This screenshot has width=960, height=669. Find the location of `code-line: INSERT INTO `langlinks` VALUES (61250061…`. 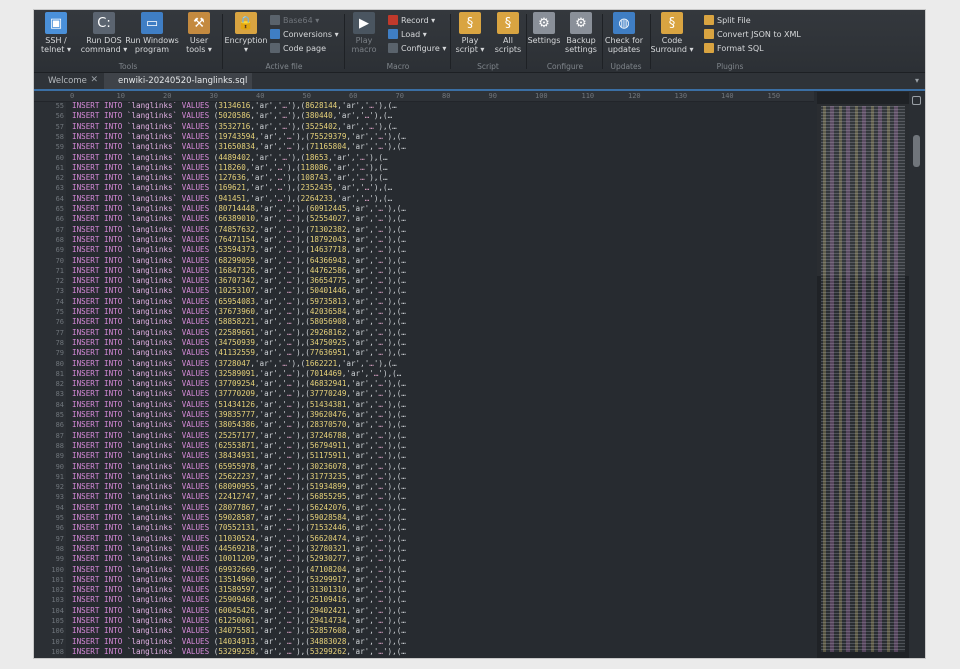

code-line: INSERT INTO `langlinks` VALUES (61250061… is located at coordinates (239, 620).